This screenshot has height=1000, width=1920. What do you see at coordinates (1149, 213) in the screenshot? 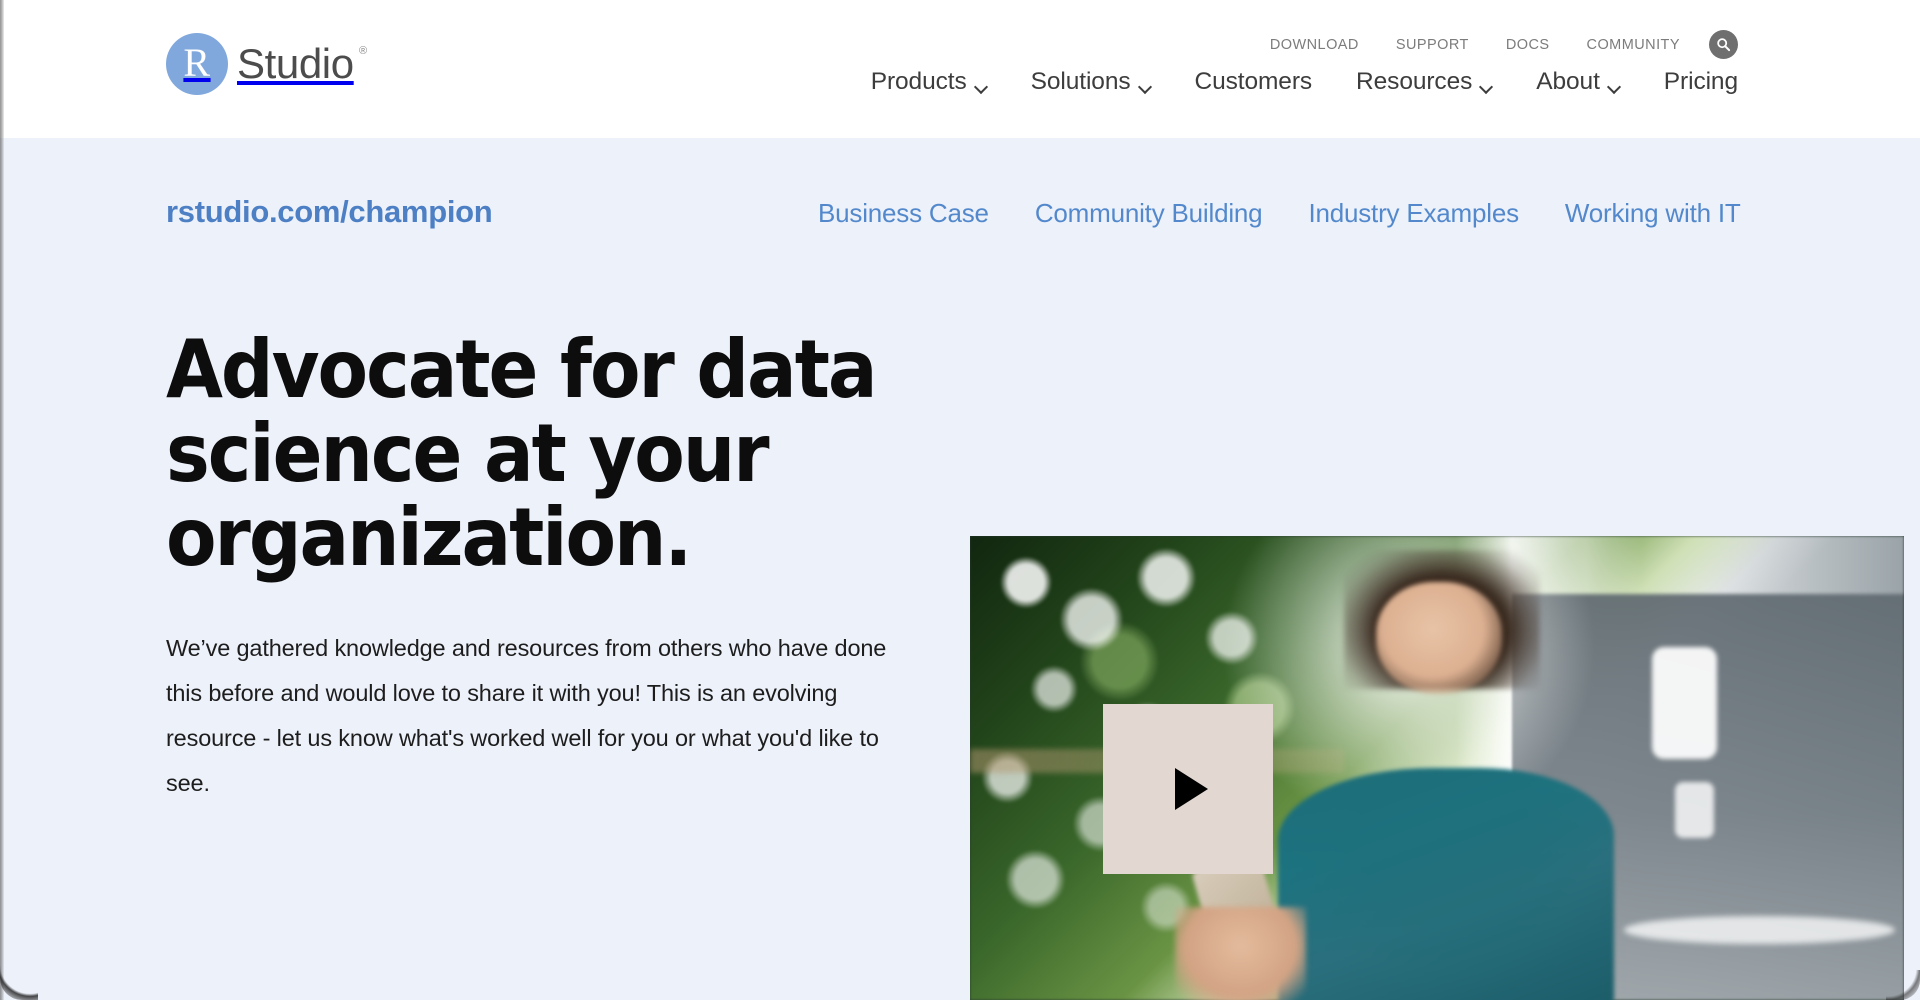
I see `sub-nav-community-building: Community Building` at bounding box center [1149, 213].